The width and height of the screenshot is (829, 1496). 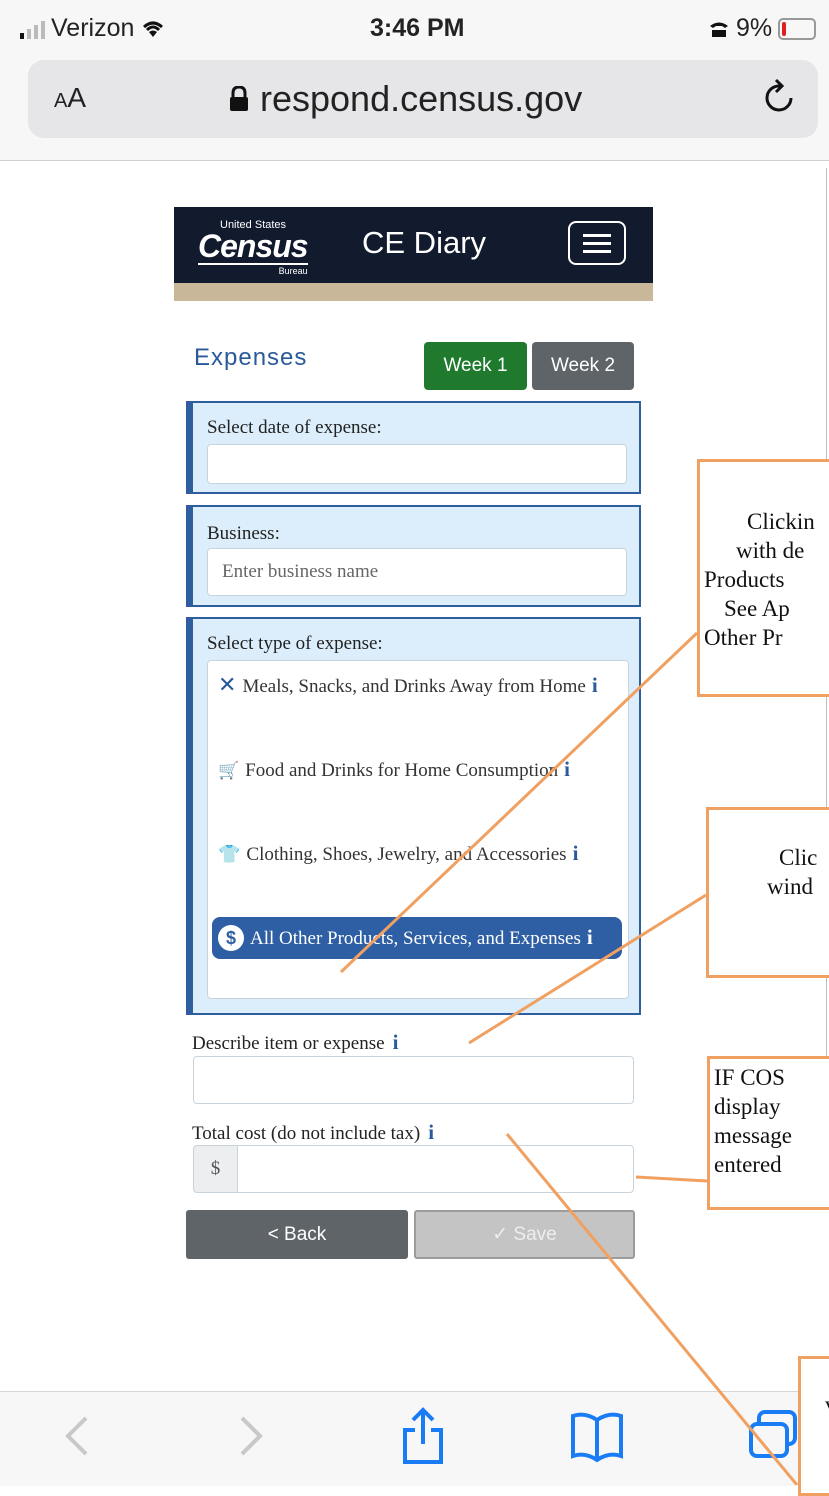 I want to click on expense-type-label: Select type of expense:, so click(x=295, y=643).